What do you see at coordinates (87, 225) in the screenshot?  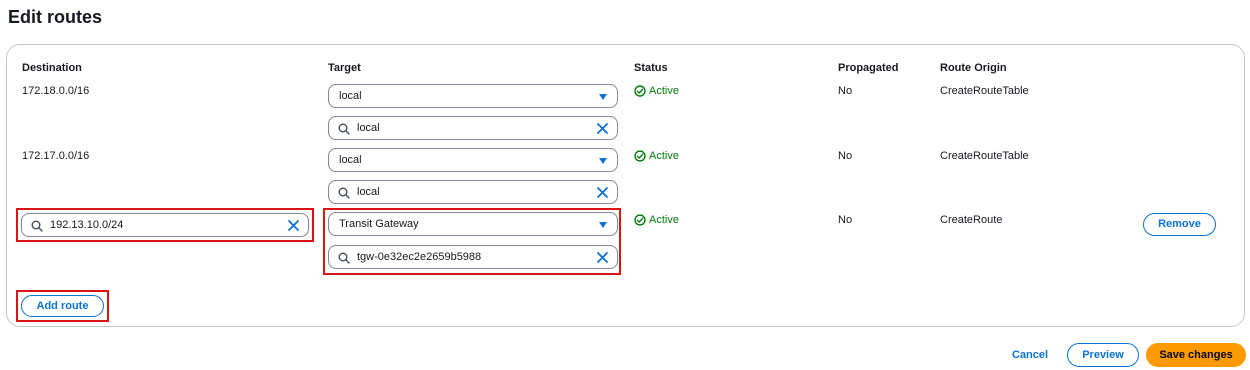 I see `destination-value: 192.13.10.0/24` at bounding box center [87, 225].